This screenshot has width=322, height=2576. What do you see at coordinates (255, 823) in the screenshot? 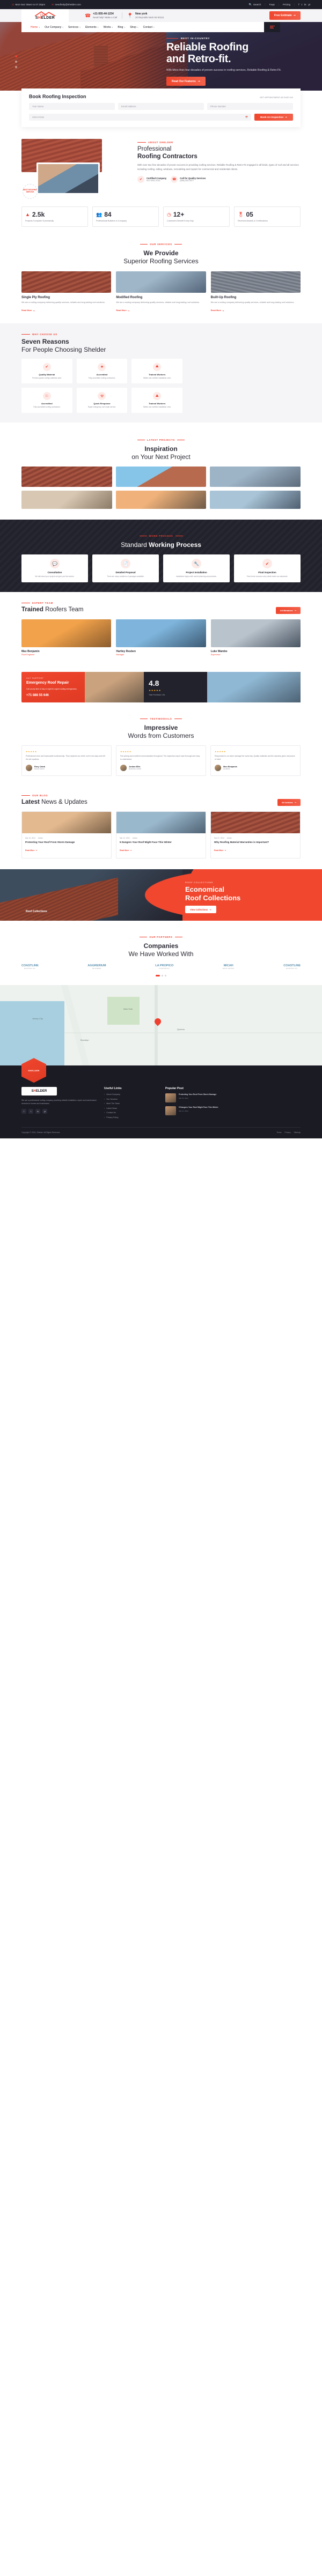
I see `news-image` at bounding box center [255, 823].